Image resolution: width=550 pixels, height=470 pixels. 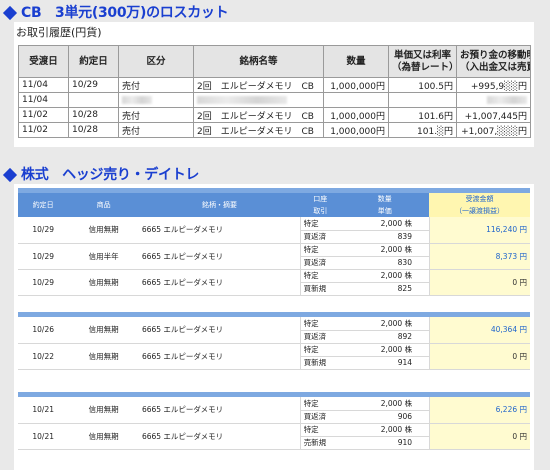 What do you see at coordinates (391, 443) in the screenshot?
I see `stock-price: 910` at bounding box center [391, 443].